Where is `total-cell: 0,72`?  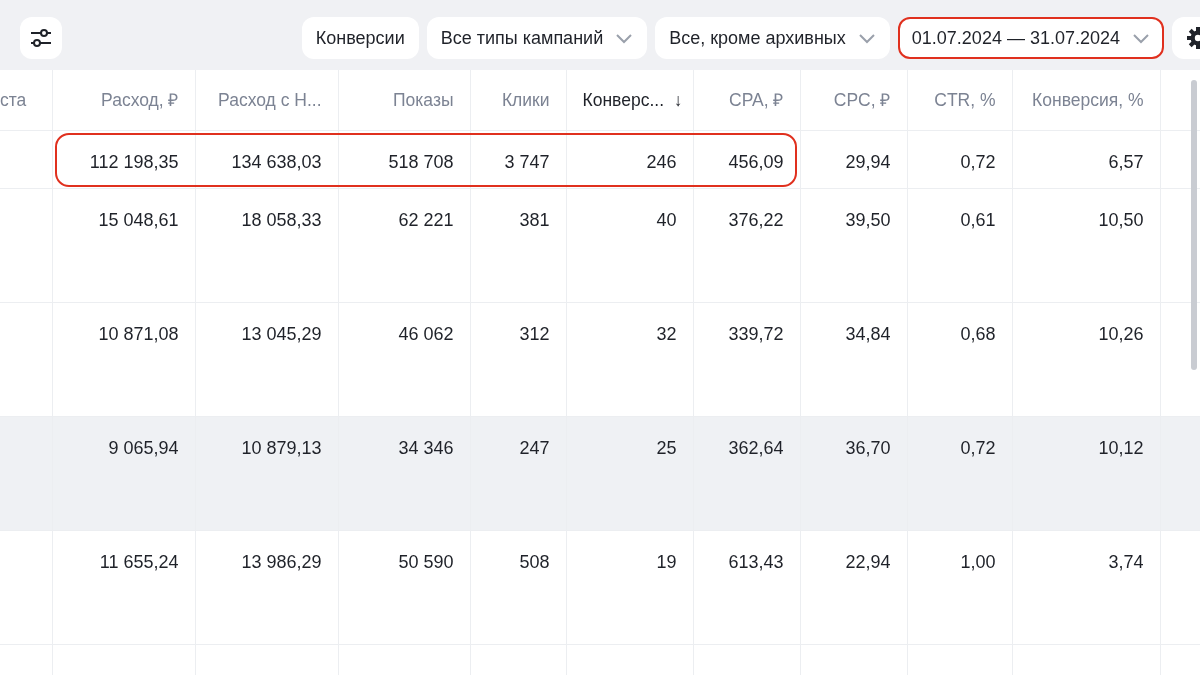
total-cell: 0,72 is located at coordinates (959, 159).